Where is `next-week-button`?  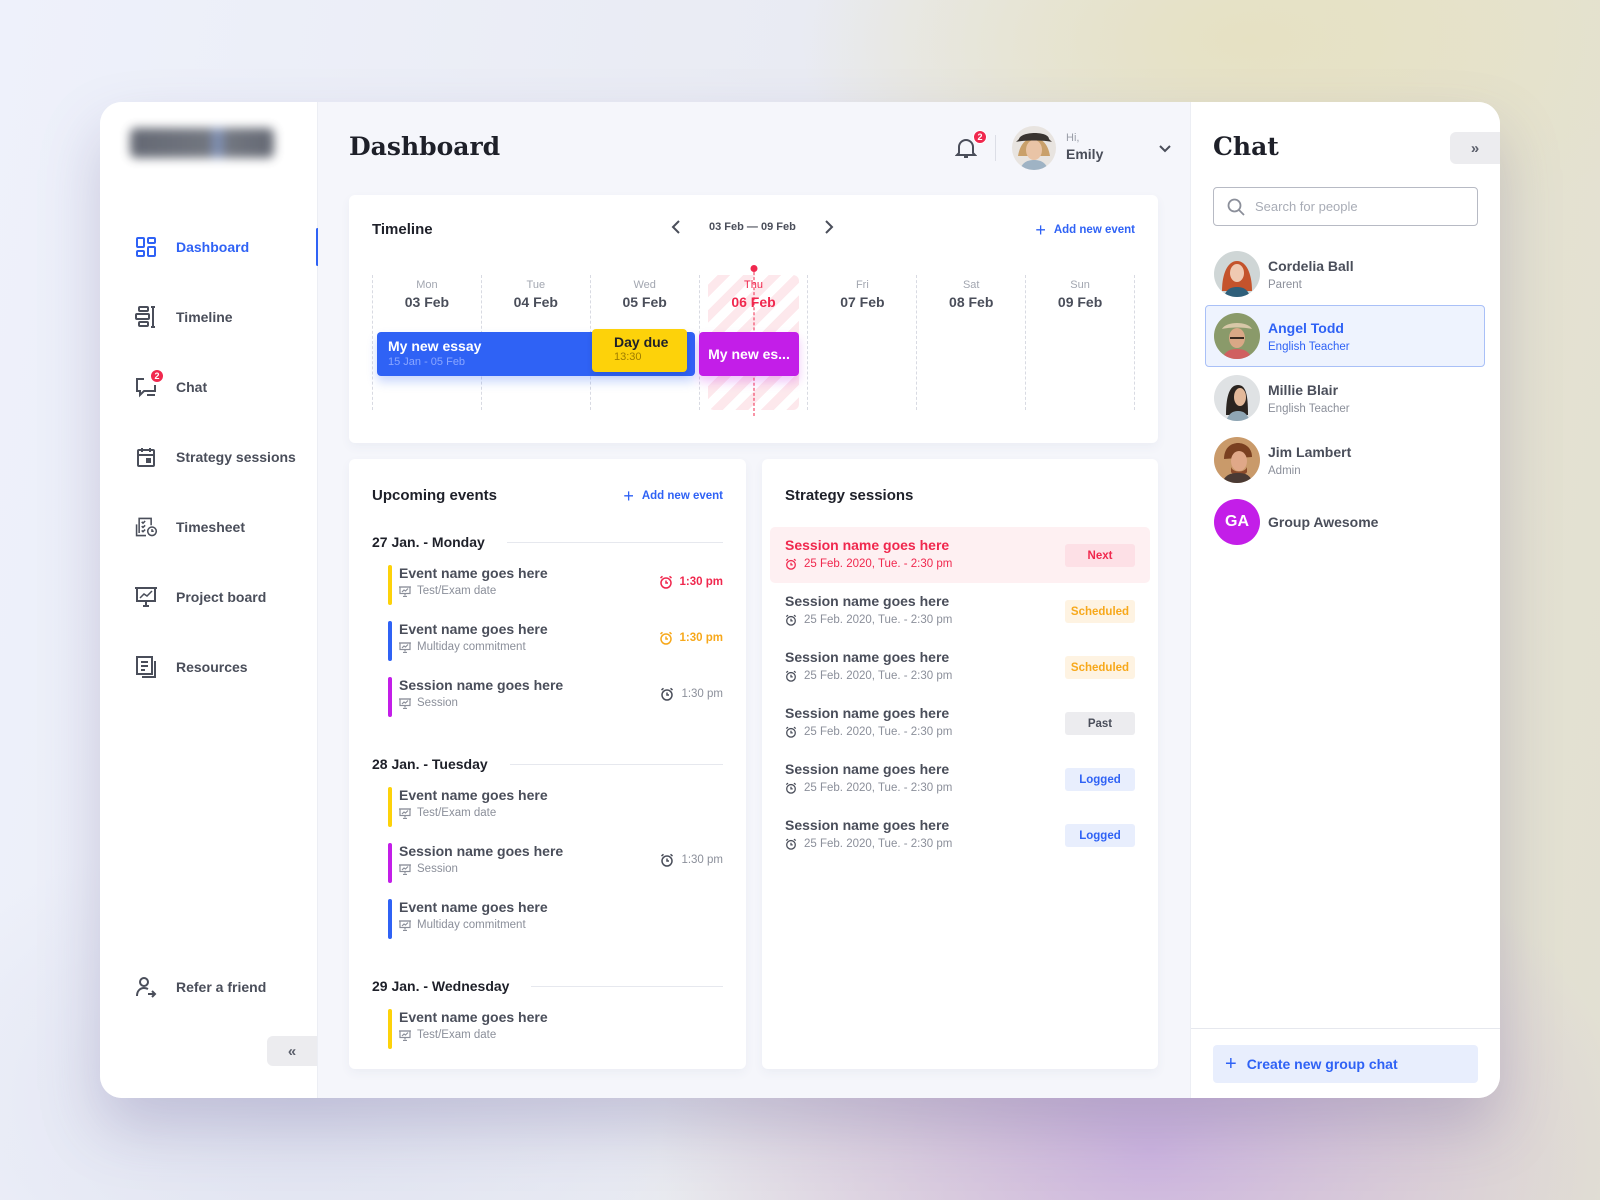
next-week-button is located at coordinates (829, 227).